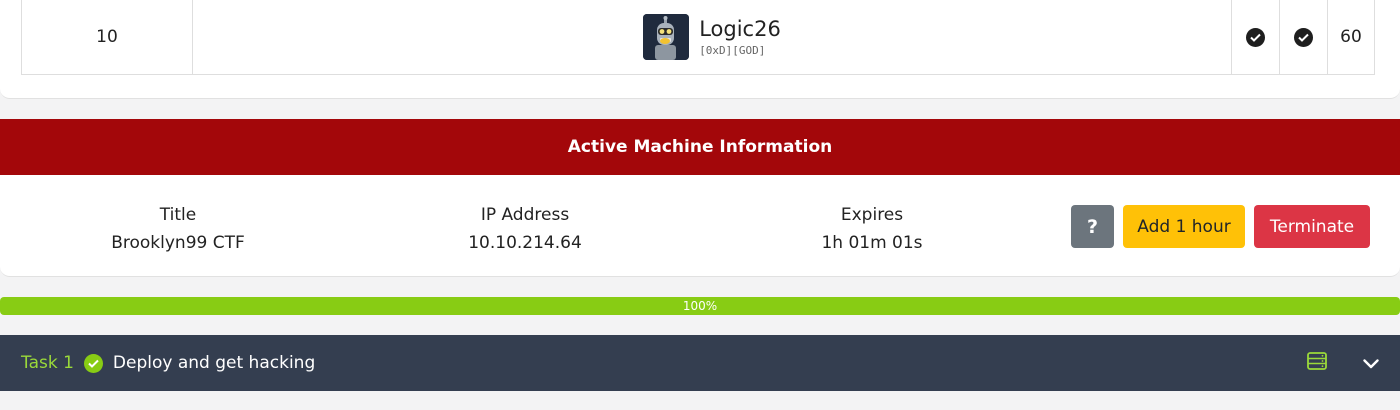 This screenshot has height=410, width=1400. Describe the element at coordinates (525, 229) in the screenshot. I see `ip-address-block: IP Address 10.10.214.64` at that location.